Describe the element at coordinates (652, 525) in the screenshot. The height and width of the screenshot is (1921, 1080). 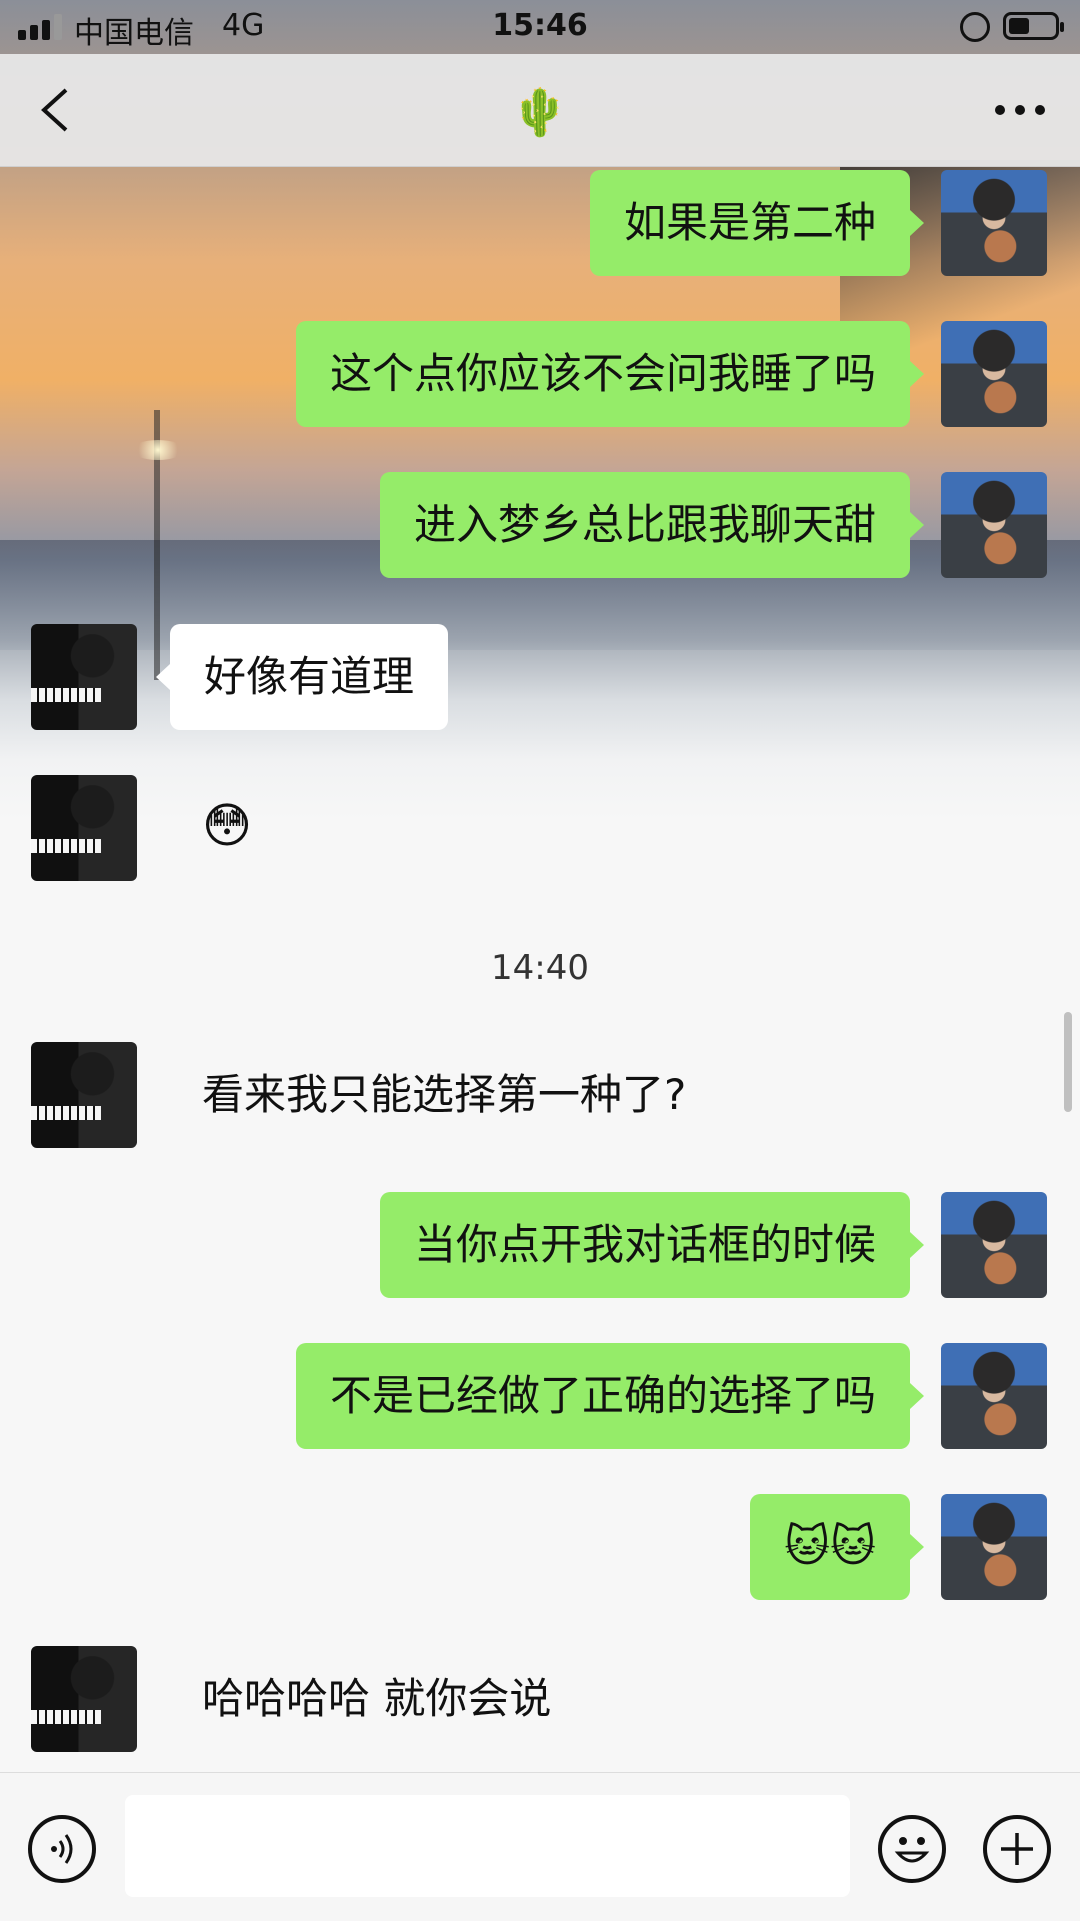
I see `my-message-bubble: 进入梦乡总比跟我聊天甜` at that location.